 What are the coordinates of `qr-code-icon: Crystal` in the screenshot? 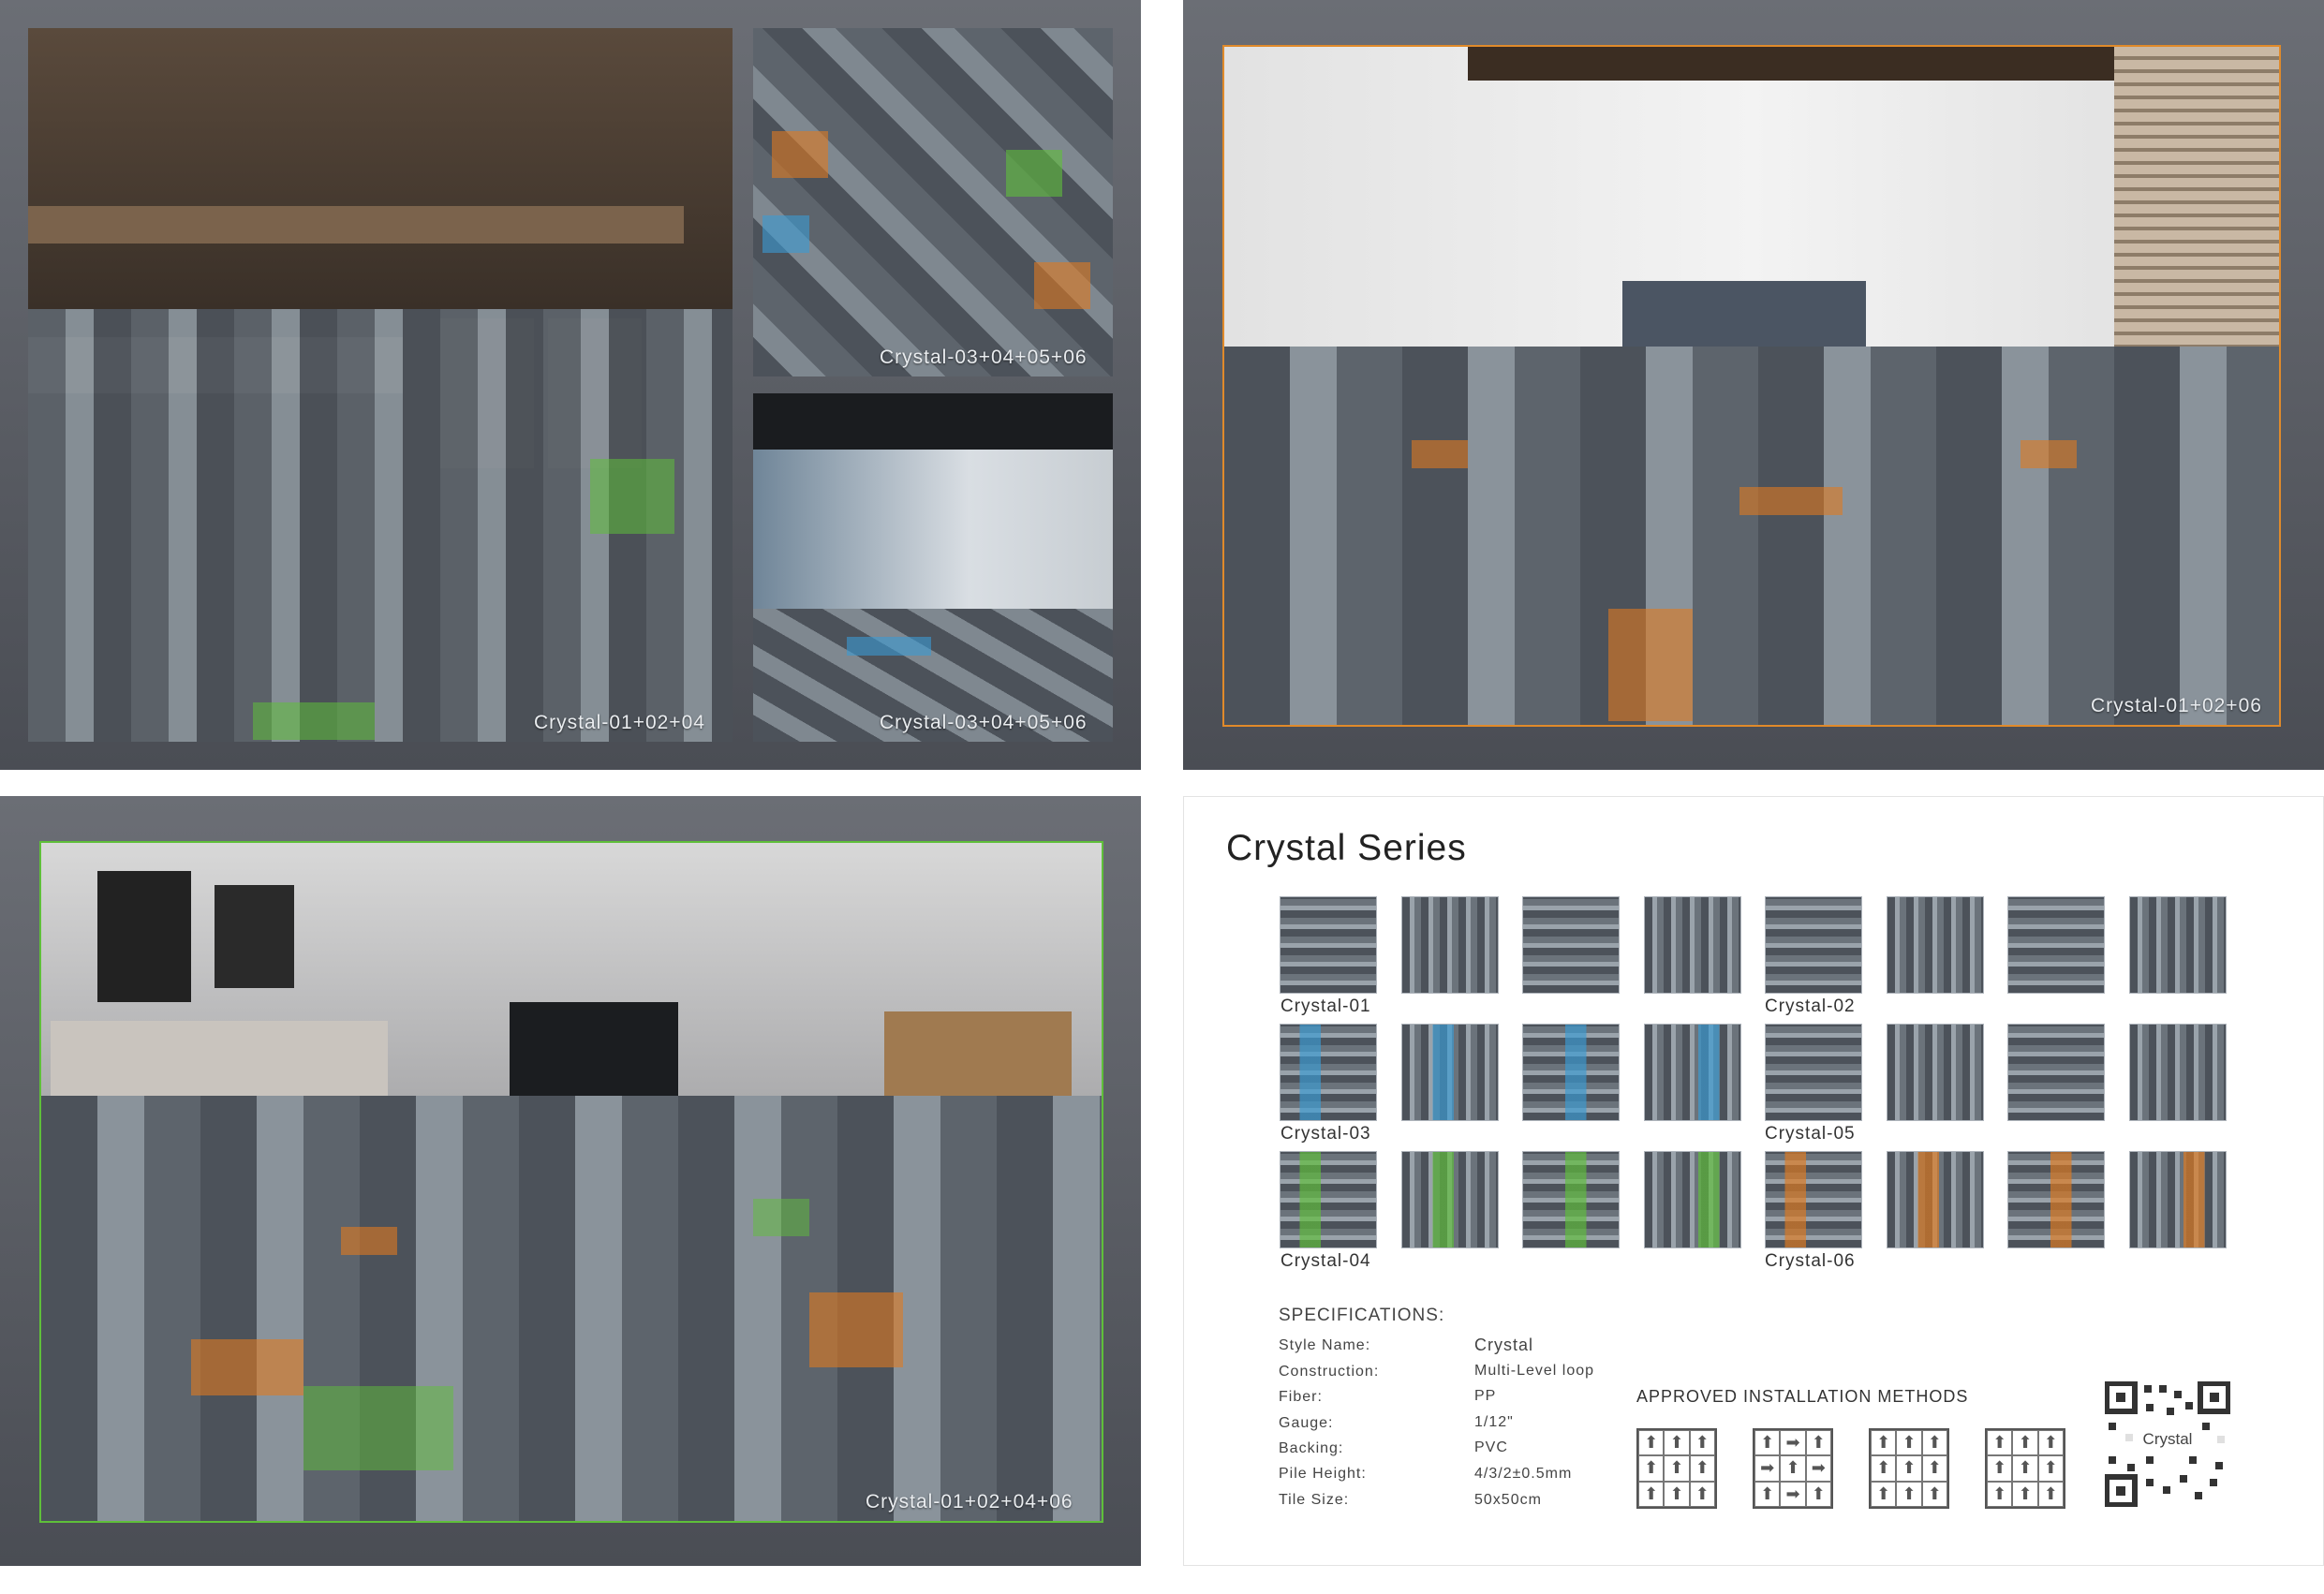 It's located at (2168, 1444).